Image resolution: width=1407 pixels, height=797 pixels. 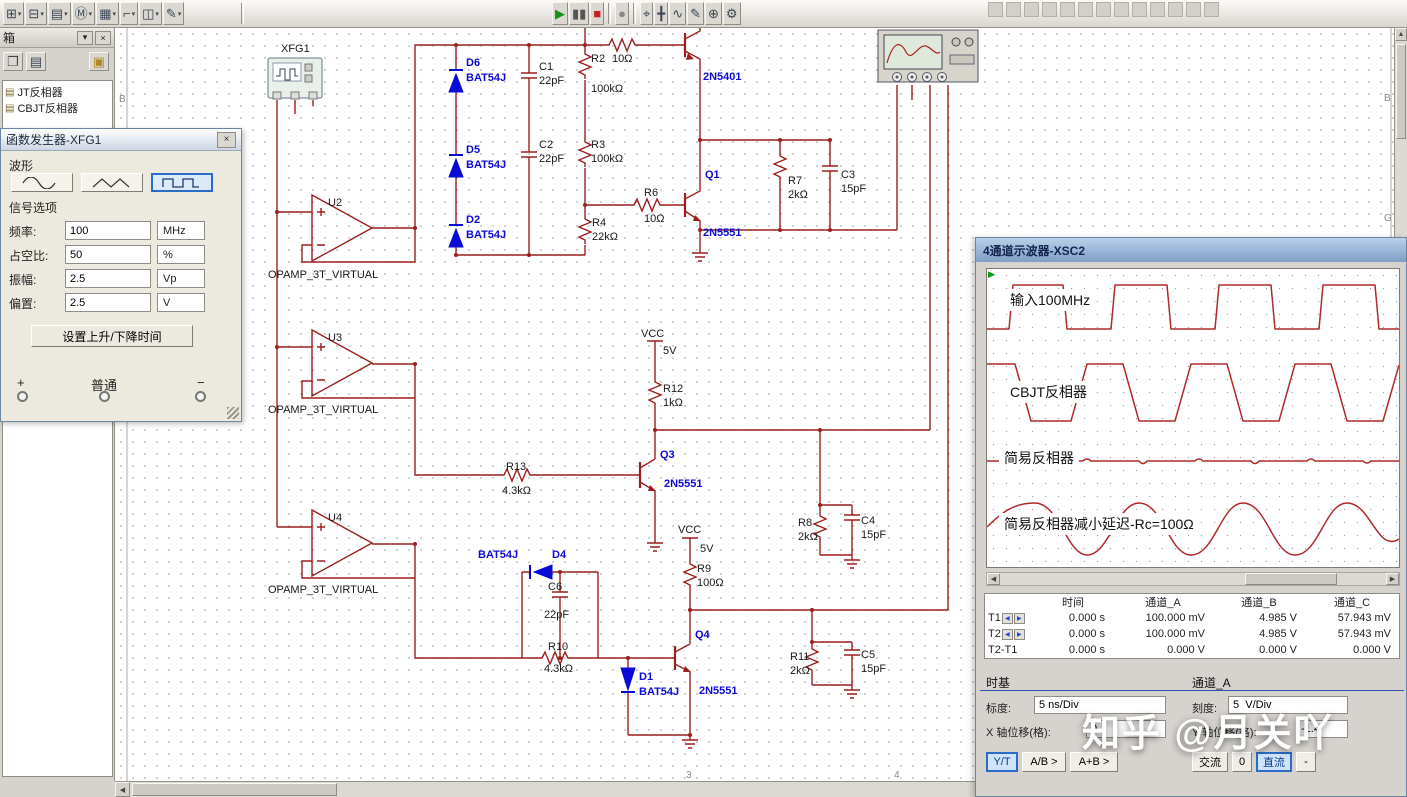 I want to click on square-wave-button, so click(x=182, y=182).